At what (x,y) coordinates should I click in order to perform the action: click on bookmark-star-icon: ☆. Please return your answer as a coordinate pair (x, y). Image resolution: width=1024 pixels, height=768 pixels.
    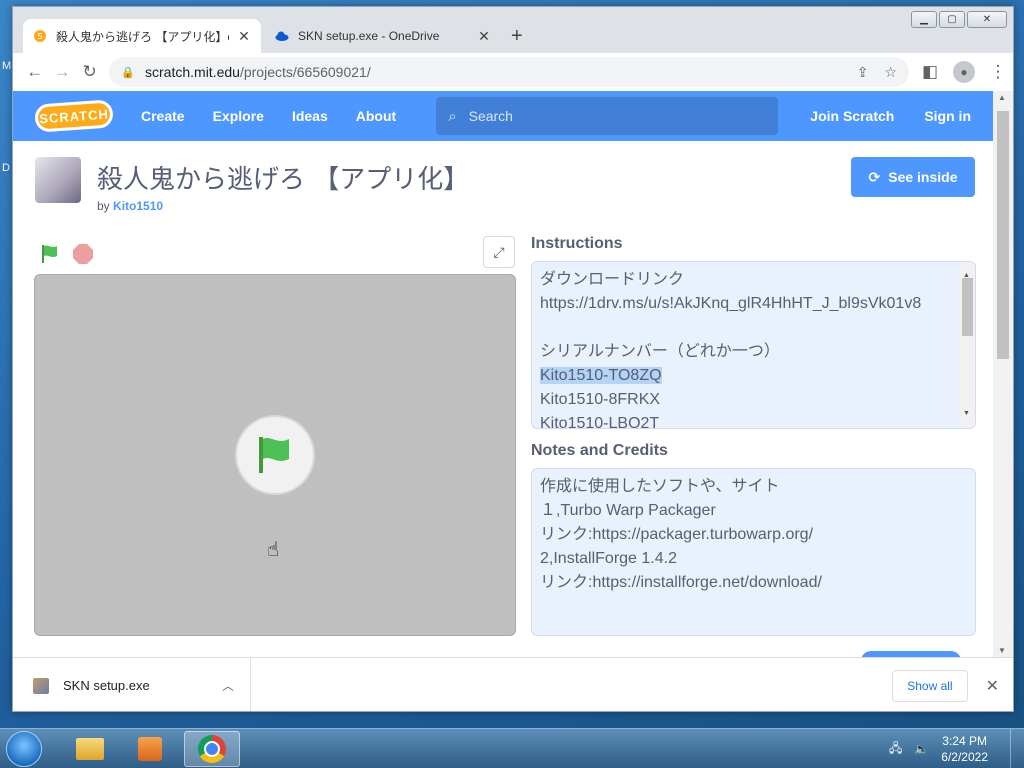
    Looking at the image, I should click on (890, 72).